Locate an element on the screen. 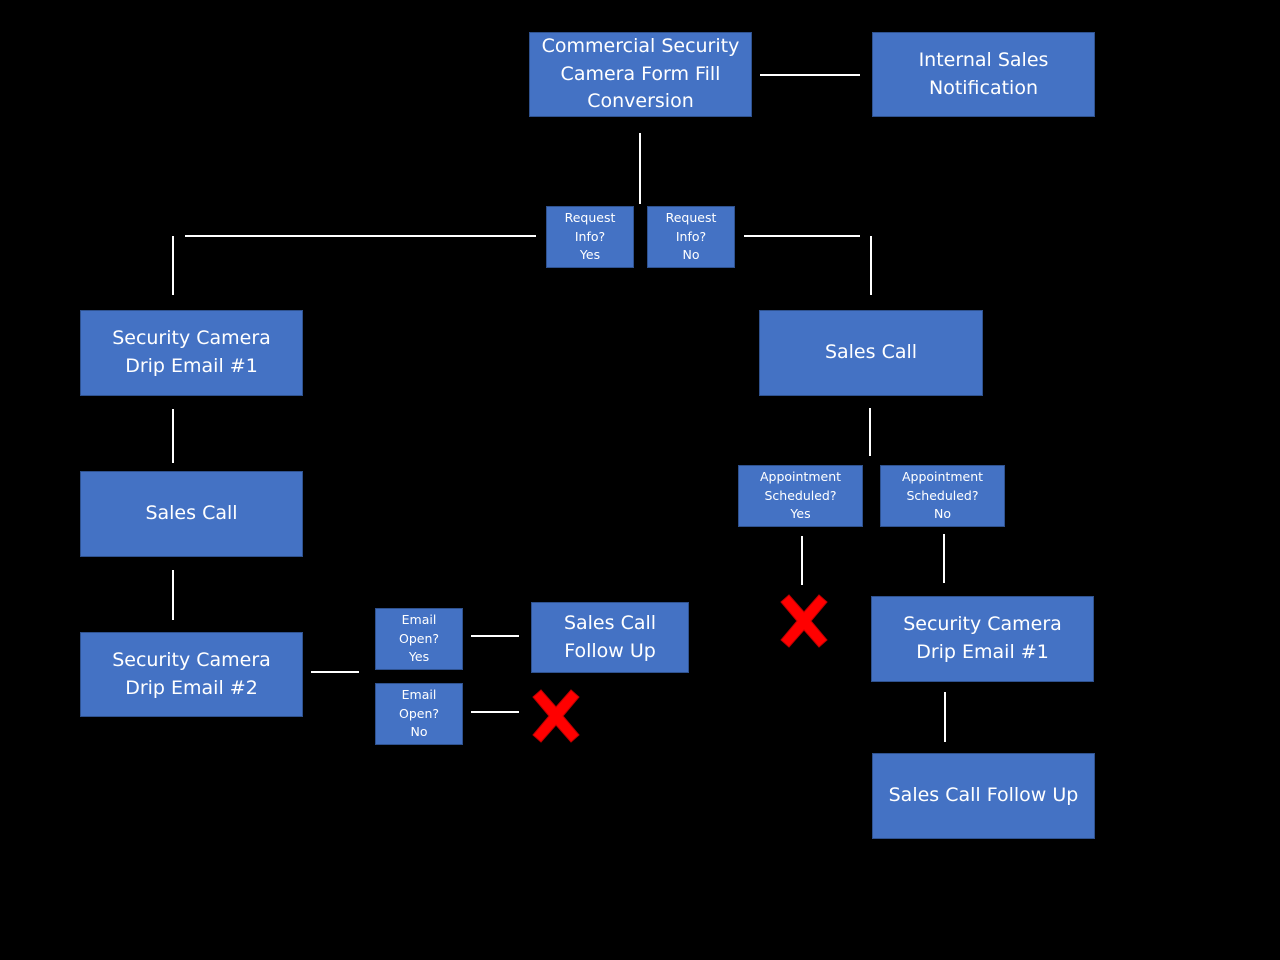 Image resolution: width=1280 pixels, height=960 pixels. email-open-no-node: Email Open? No is located at coordinates (419, 714).